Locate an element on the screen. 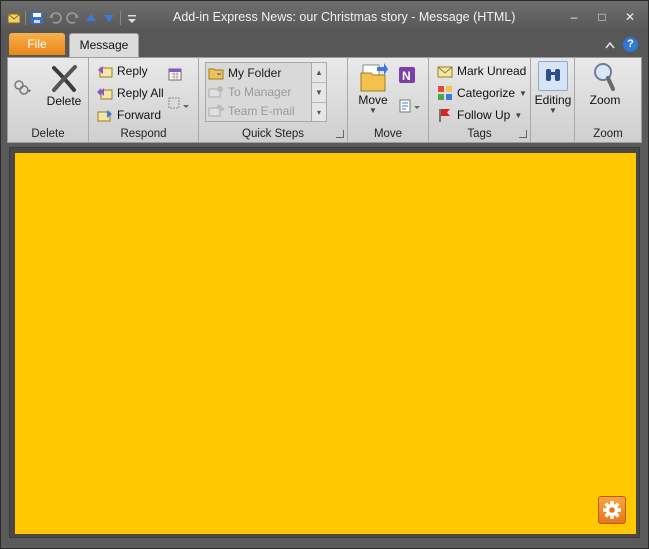 This screenshot has width=649, height=549. quick-step-team-email: Team E-mail is located at coordinates (251, 111).